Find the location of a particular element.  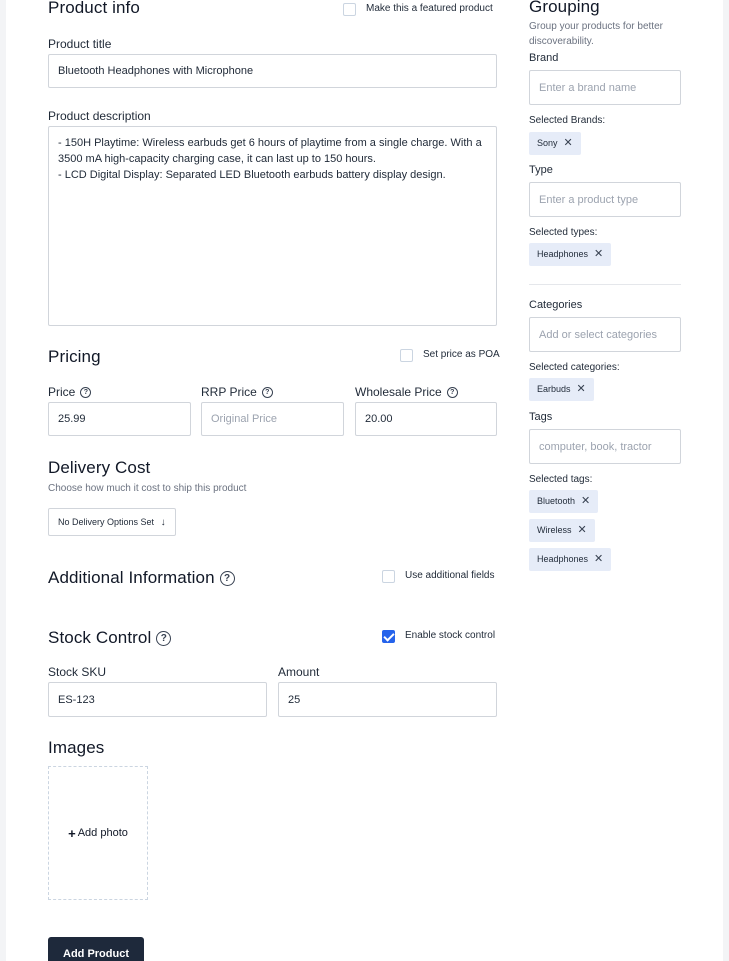

type-chip: Headphones ✕ is located at coordinates (570, 254).